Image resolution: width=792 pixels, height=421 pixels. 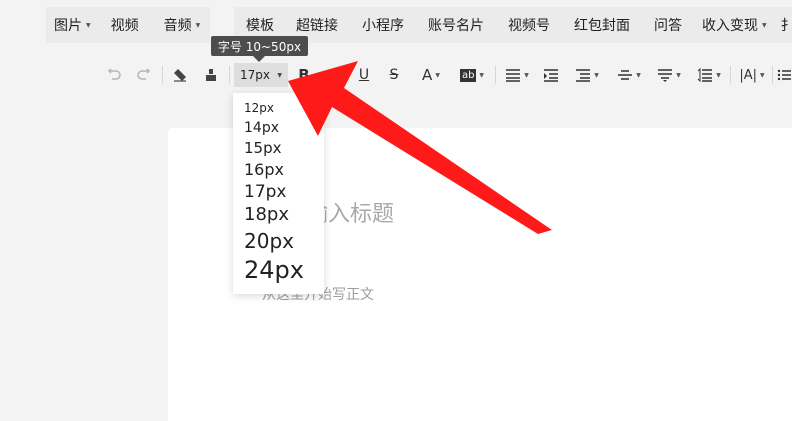 I want to click on font-size-option-16: 16px, so click(x=264, y=170).